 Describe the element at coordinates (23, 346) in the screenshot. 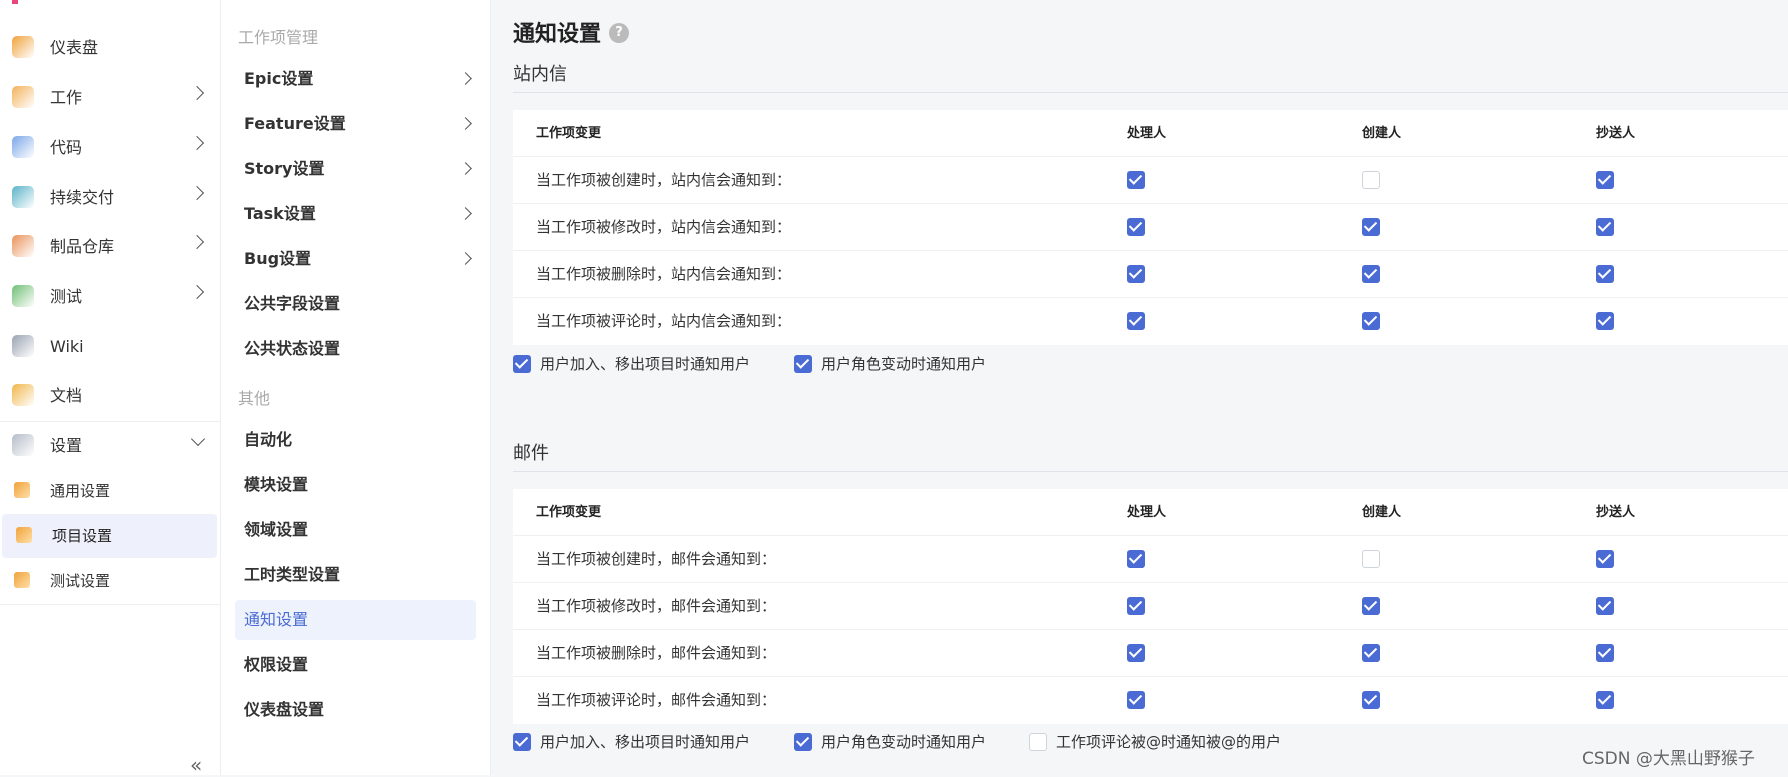

I see `wiki-icon` at that location.